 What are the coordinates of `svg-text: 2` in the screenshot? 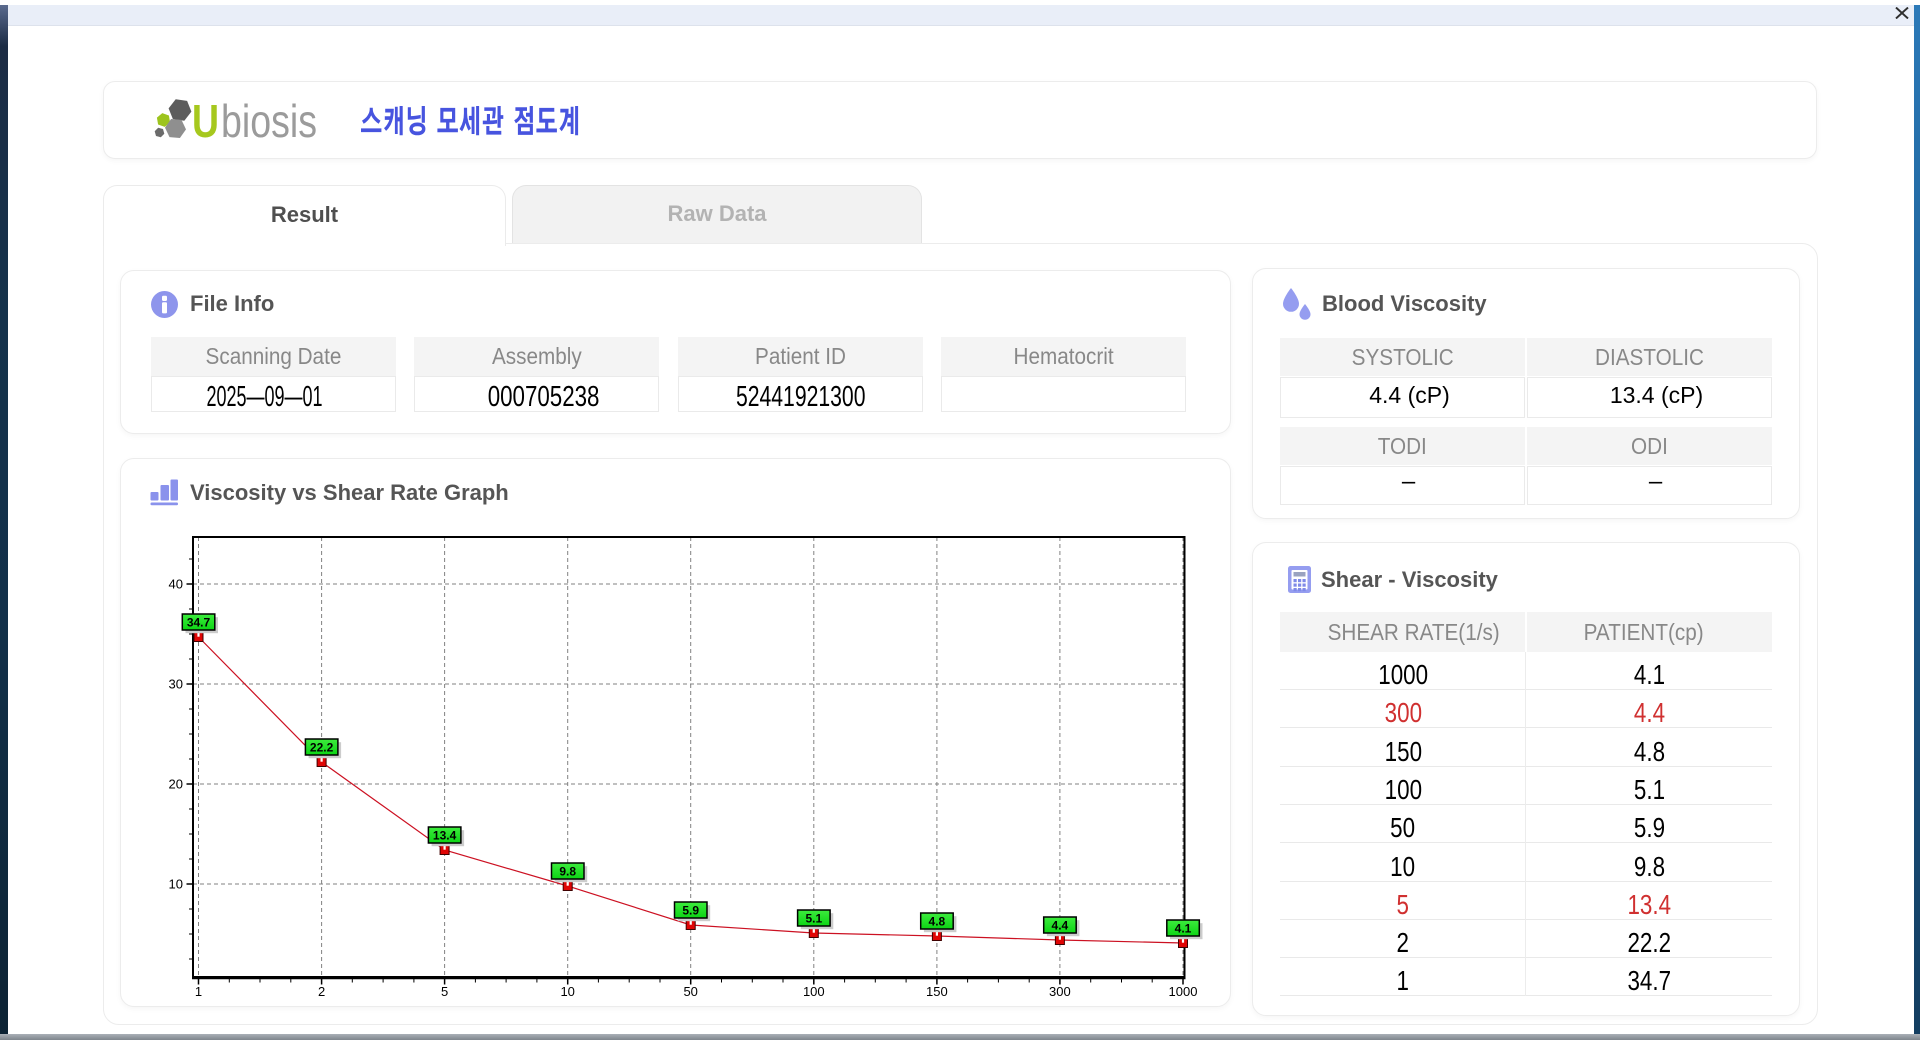 It's located at (321, 991).